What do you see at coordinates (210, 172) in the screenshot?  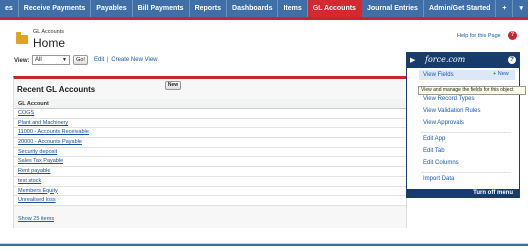 I see `table-row: Rent payable` at bounding box center [210, 172].